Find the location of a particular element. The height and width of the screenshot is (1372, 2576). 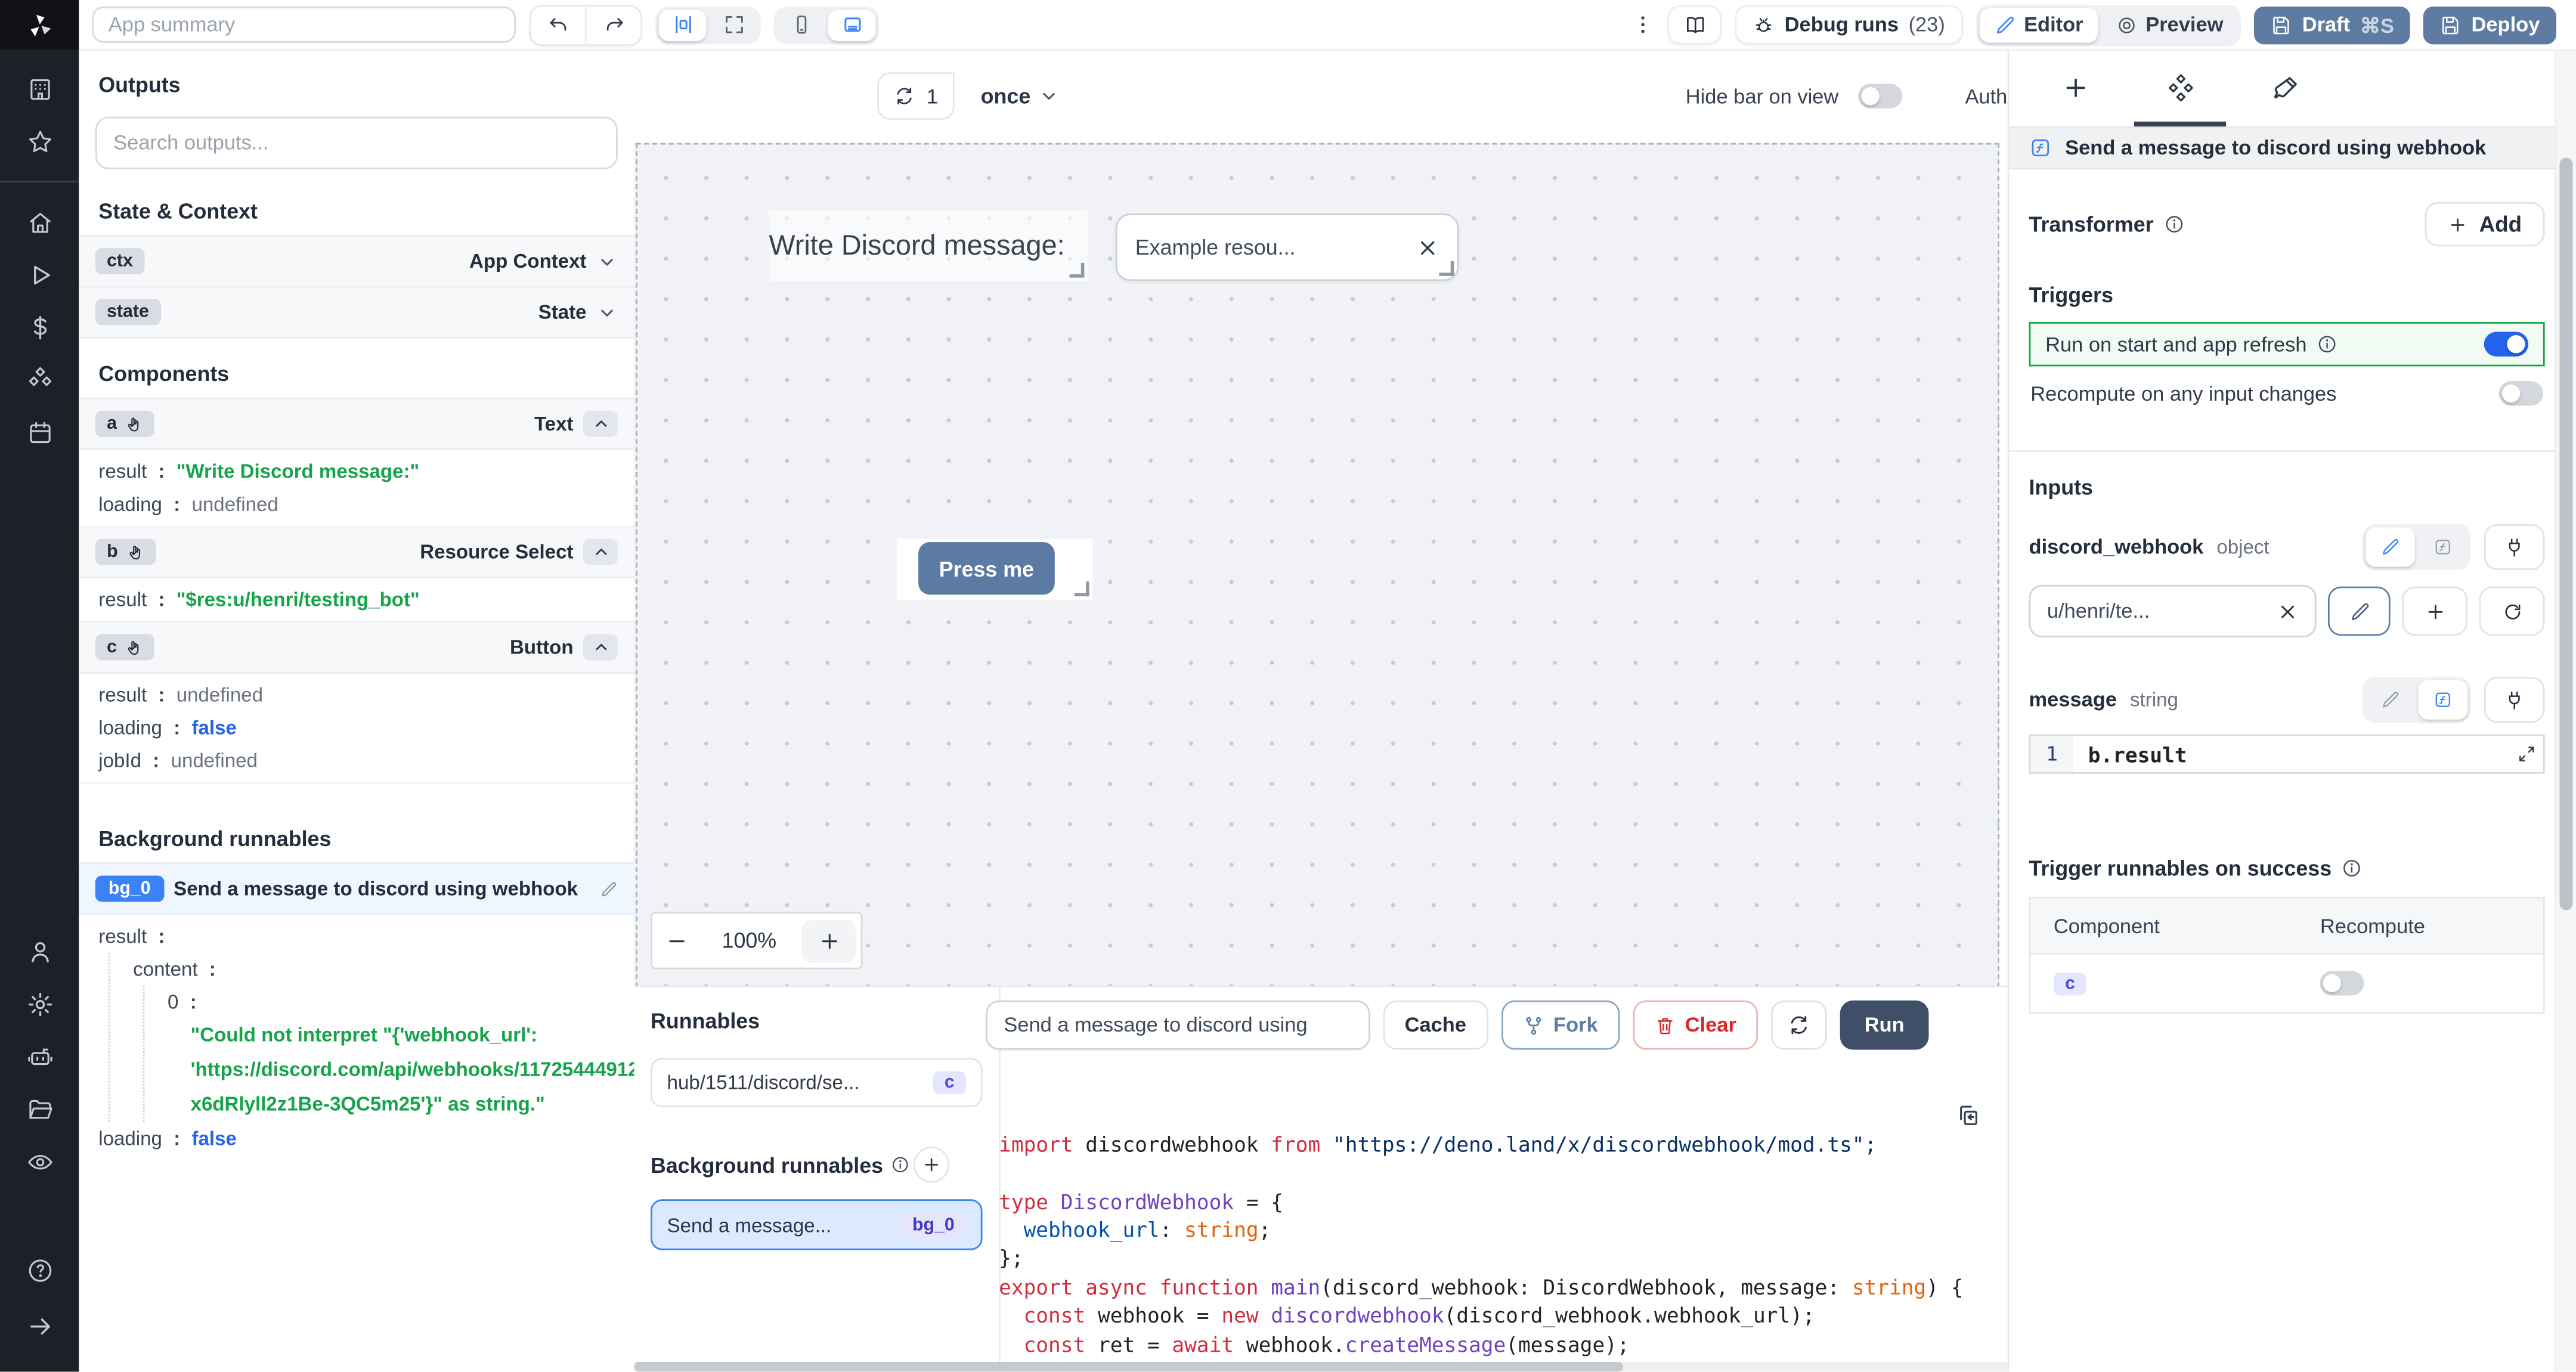

hide-bar-toggle is located at coordinates (1880, 96).